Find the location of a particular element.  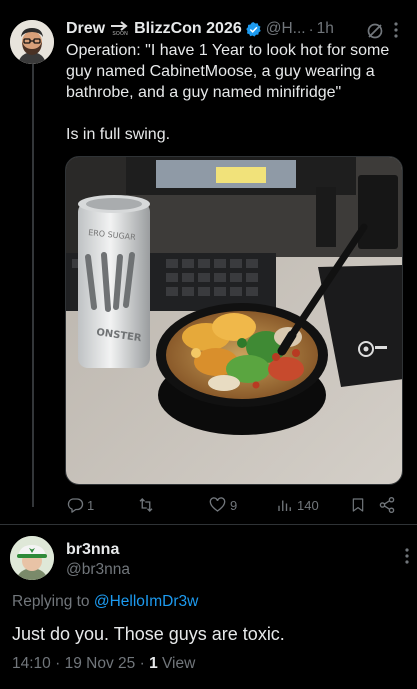

author-avatar is located at coordinates (32, 42).